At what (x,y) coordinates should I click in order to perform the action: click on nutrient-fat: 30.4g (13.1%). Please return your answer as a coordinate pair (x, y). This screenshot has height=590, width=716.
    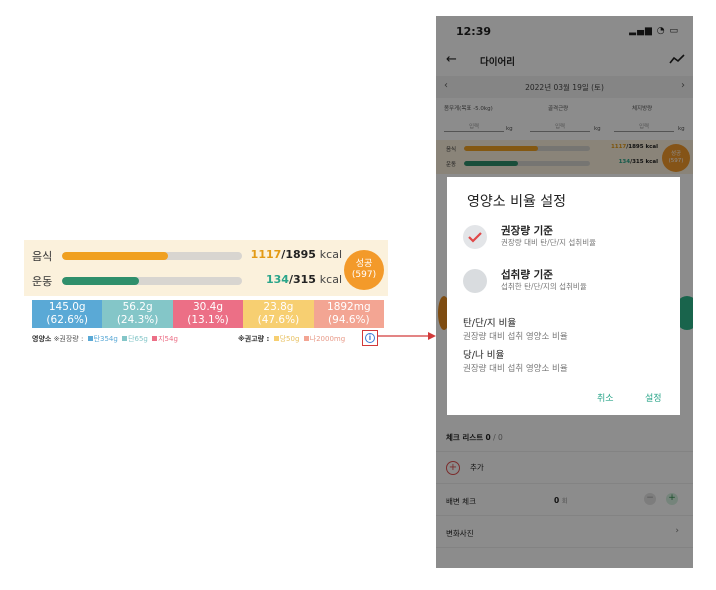
    Looking at the image, I should click on (208, 314).